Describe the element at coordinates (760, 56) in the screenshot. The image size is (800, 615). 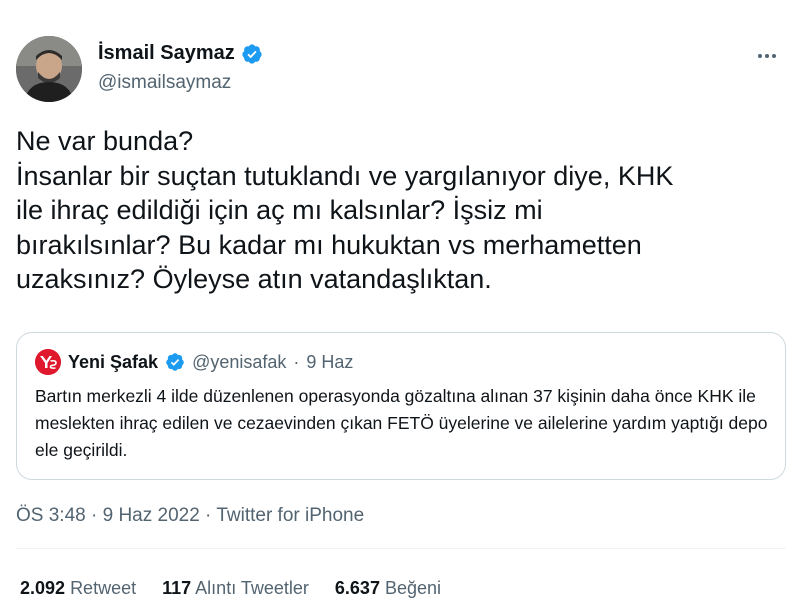
I see `more-horizontal-icon` at that location.